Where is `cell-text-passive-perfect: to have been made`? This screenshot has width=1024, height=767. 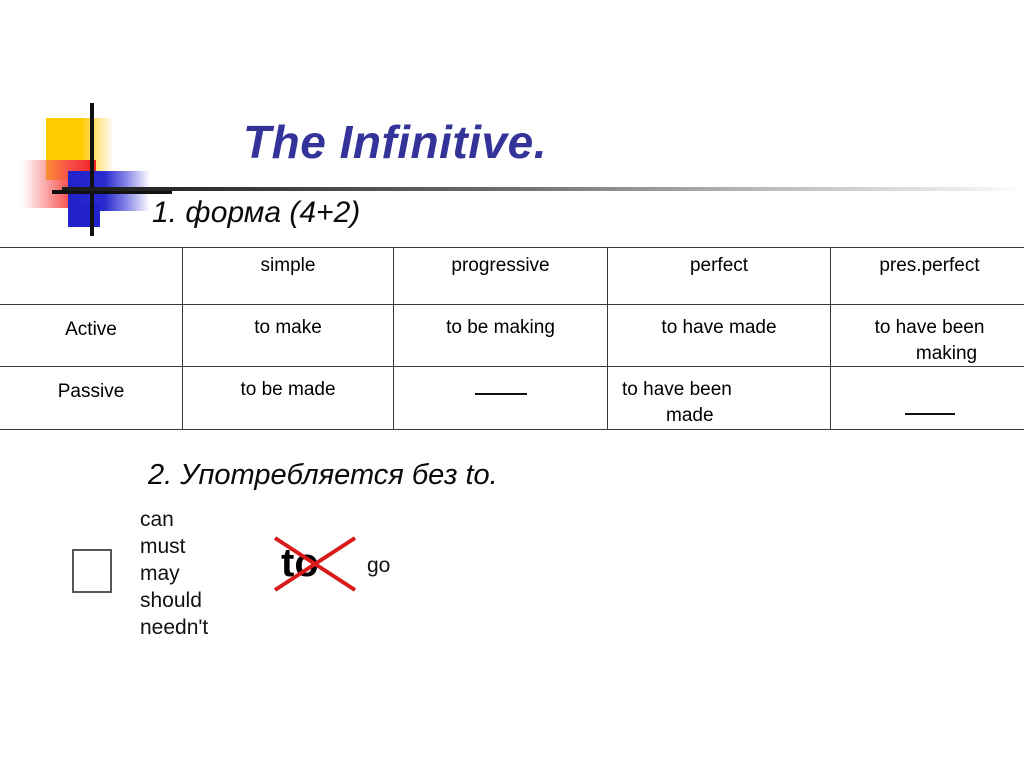 cell-text-passive-perfect: to have been made is located at coordinates (719, 397).